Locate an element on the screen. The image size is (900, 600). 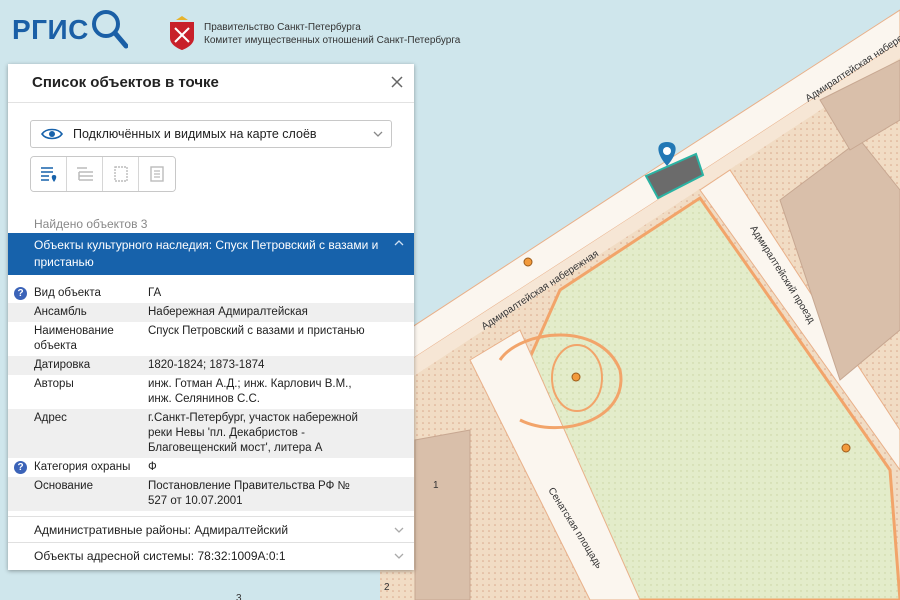
layers-eye-icon is located at coordinates (52, 134).